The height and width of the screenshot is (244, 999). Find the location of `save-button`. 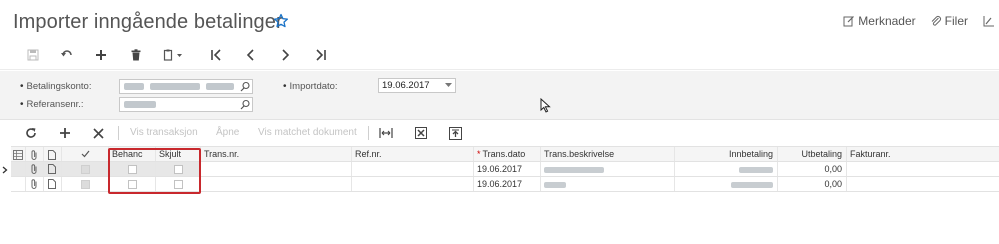

save-button is located at coordinates (33, 55).